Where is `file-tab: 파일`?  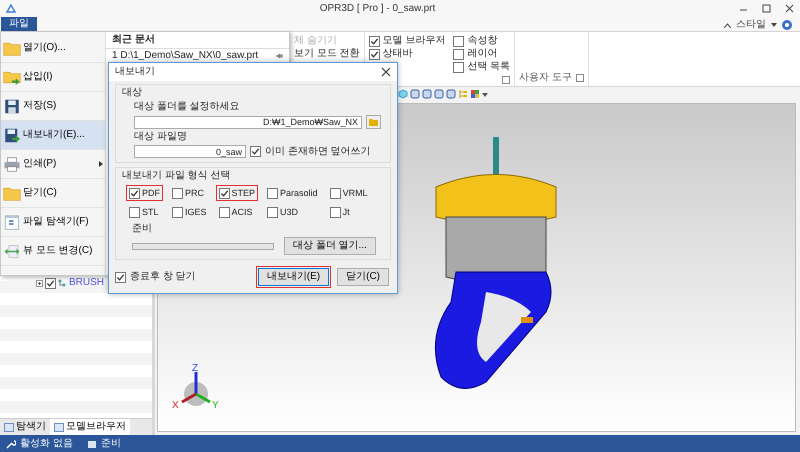
file-tab: 파일 is located at coordinates (19, 24).